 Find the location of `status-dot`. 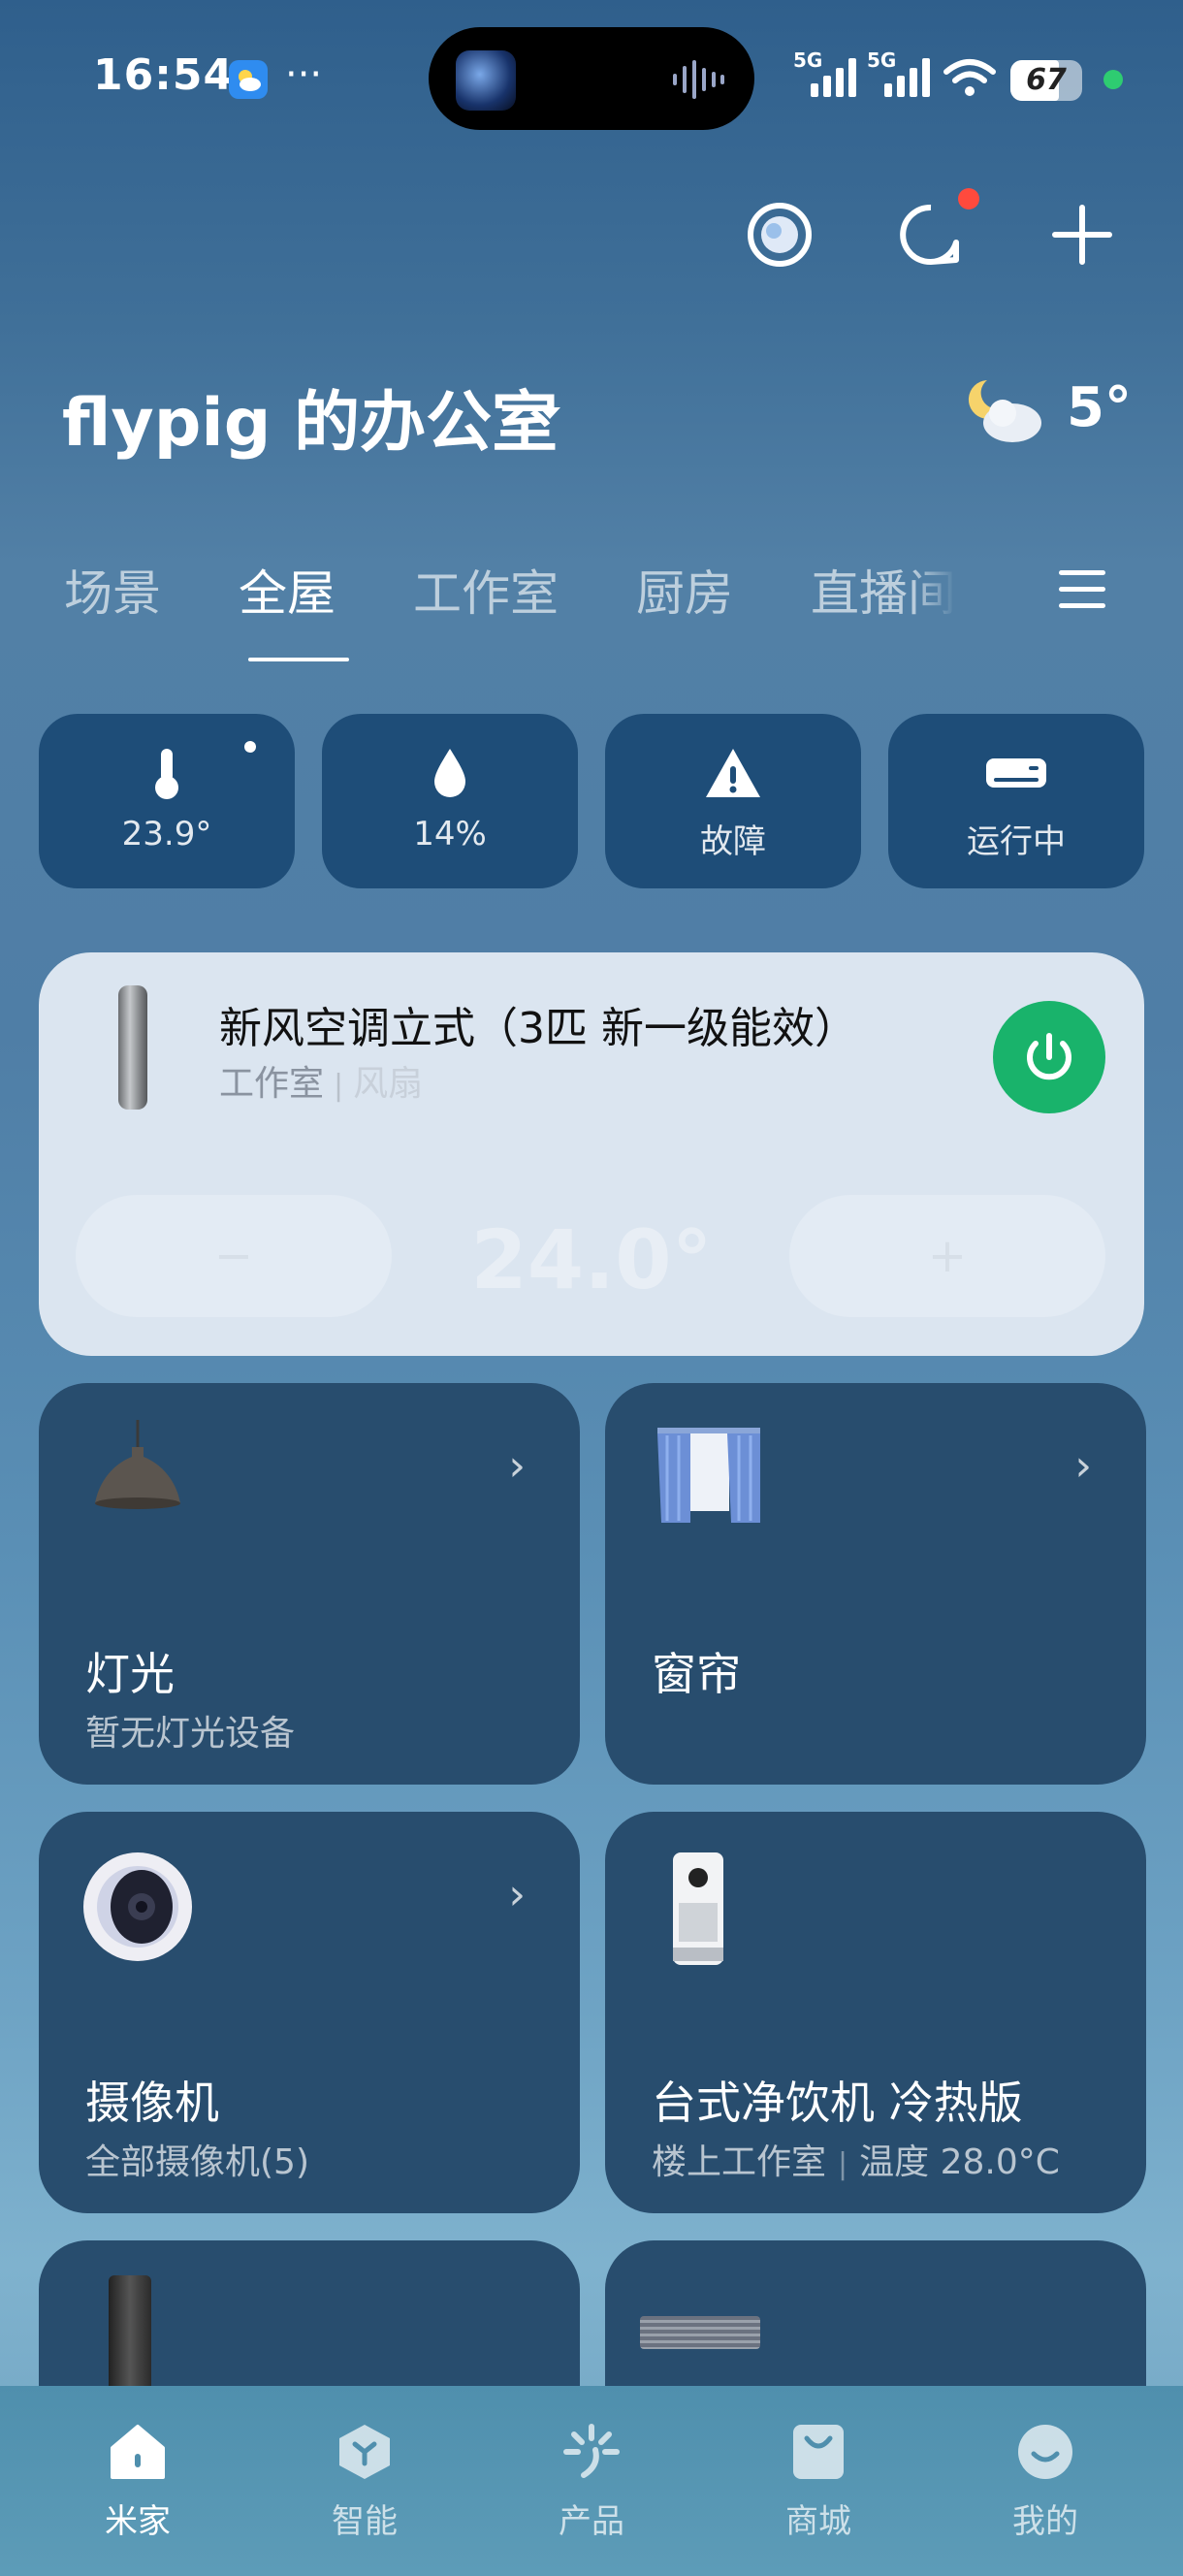

status-dot is located at coordinates (250, 747).